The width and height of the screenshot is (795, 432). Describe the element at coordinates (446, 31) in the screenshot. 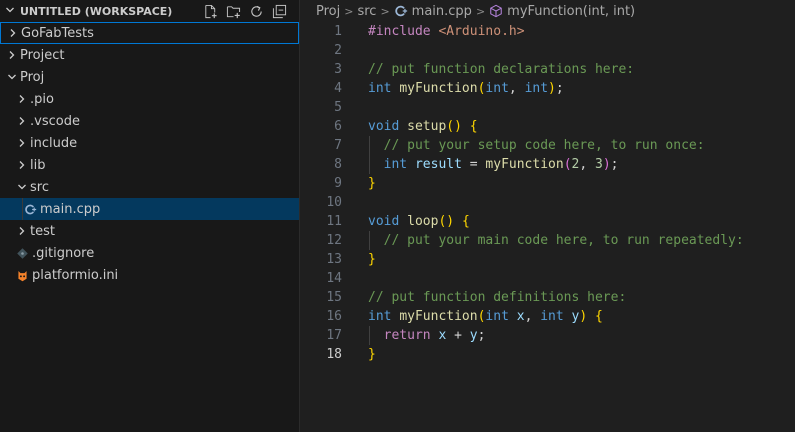

I see `code-text: #include <Arduino.h>` at that location.